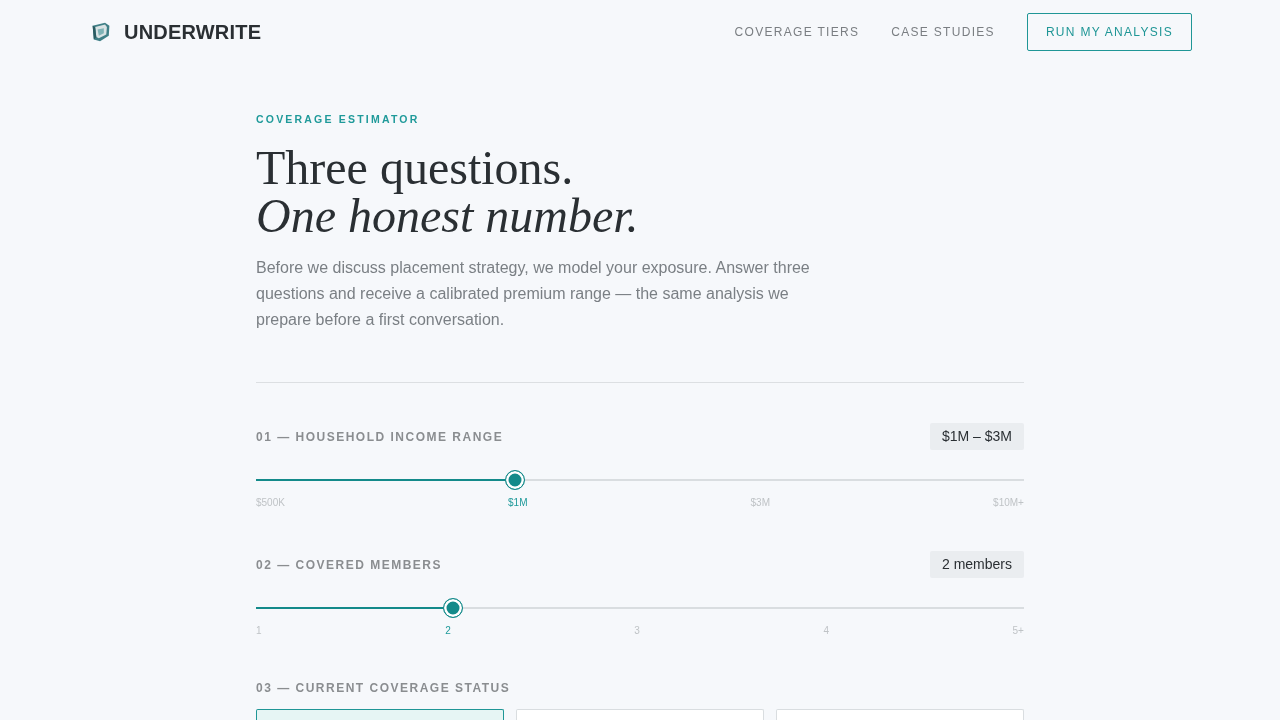  What do you see at coordinates (338, 119) in the screenshot?
I see `section-eyebrow: COVERAGE ESTIMATOR` at bounding box center [338, 119].